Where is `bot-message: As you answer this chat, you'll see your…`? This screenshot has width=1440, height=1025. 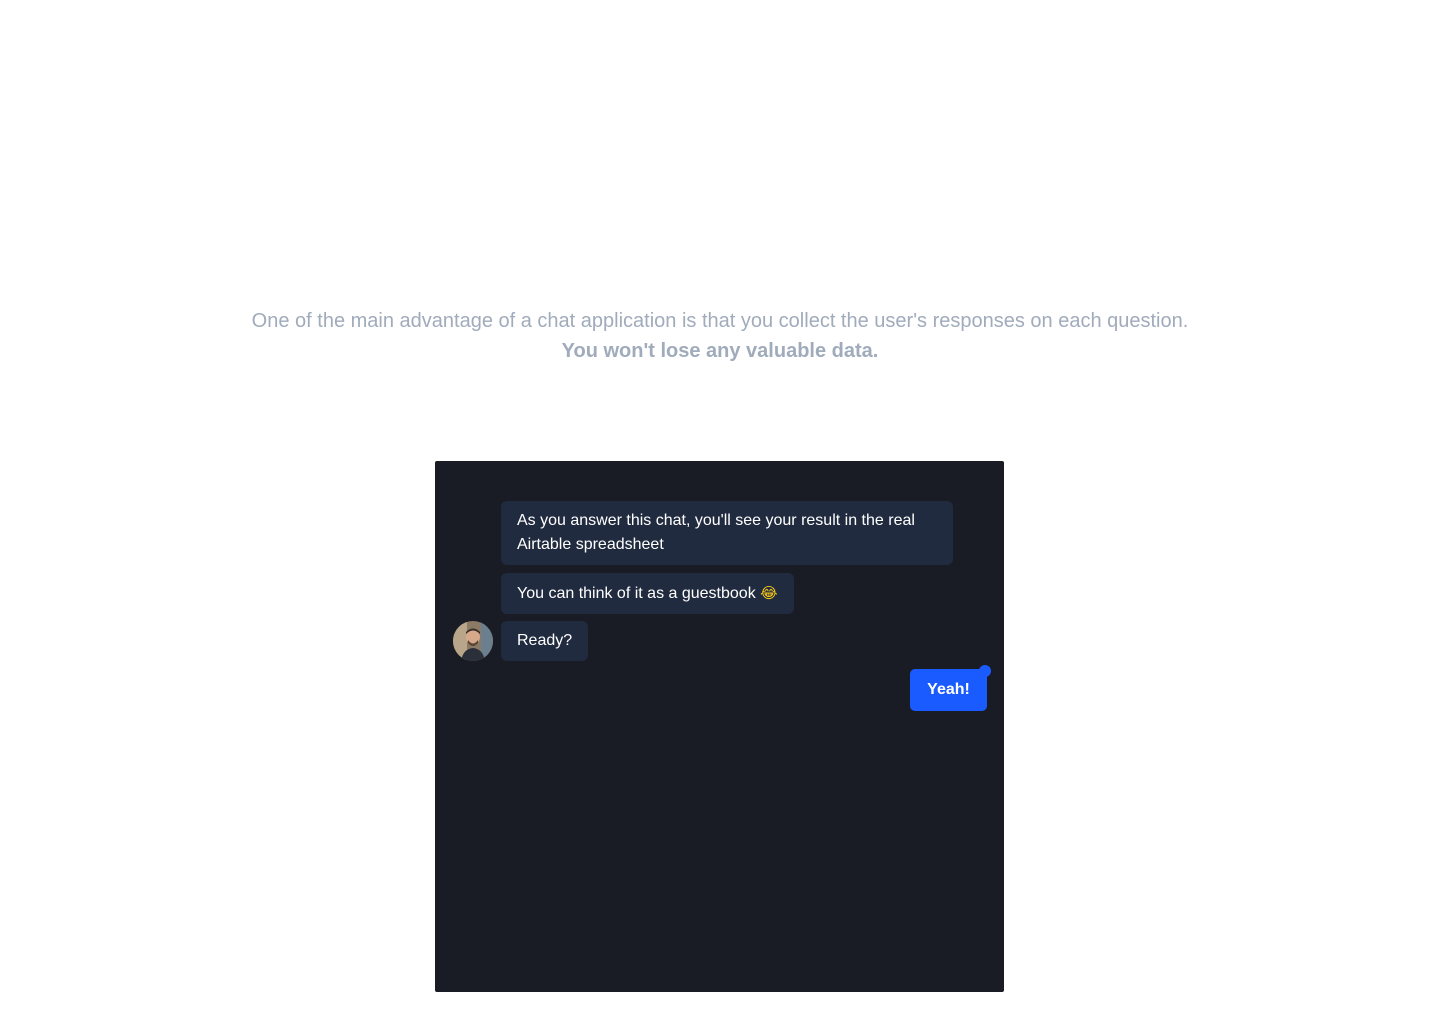
bot-message: As you answer this chat, you'll see your… is located at coordinates (727, 533).